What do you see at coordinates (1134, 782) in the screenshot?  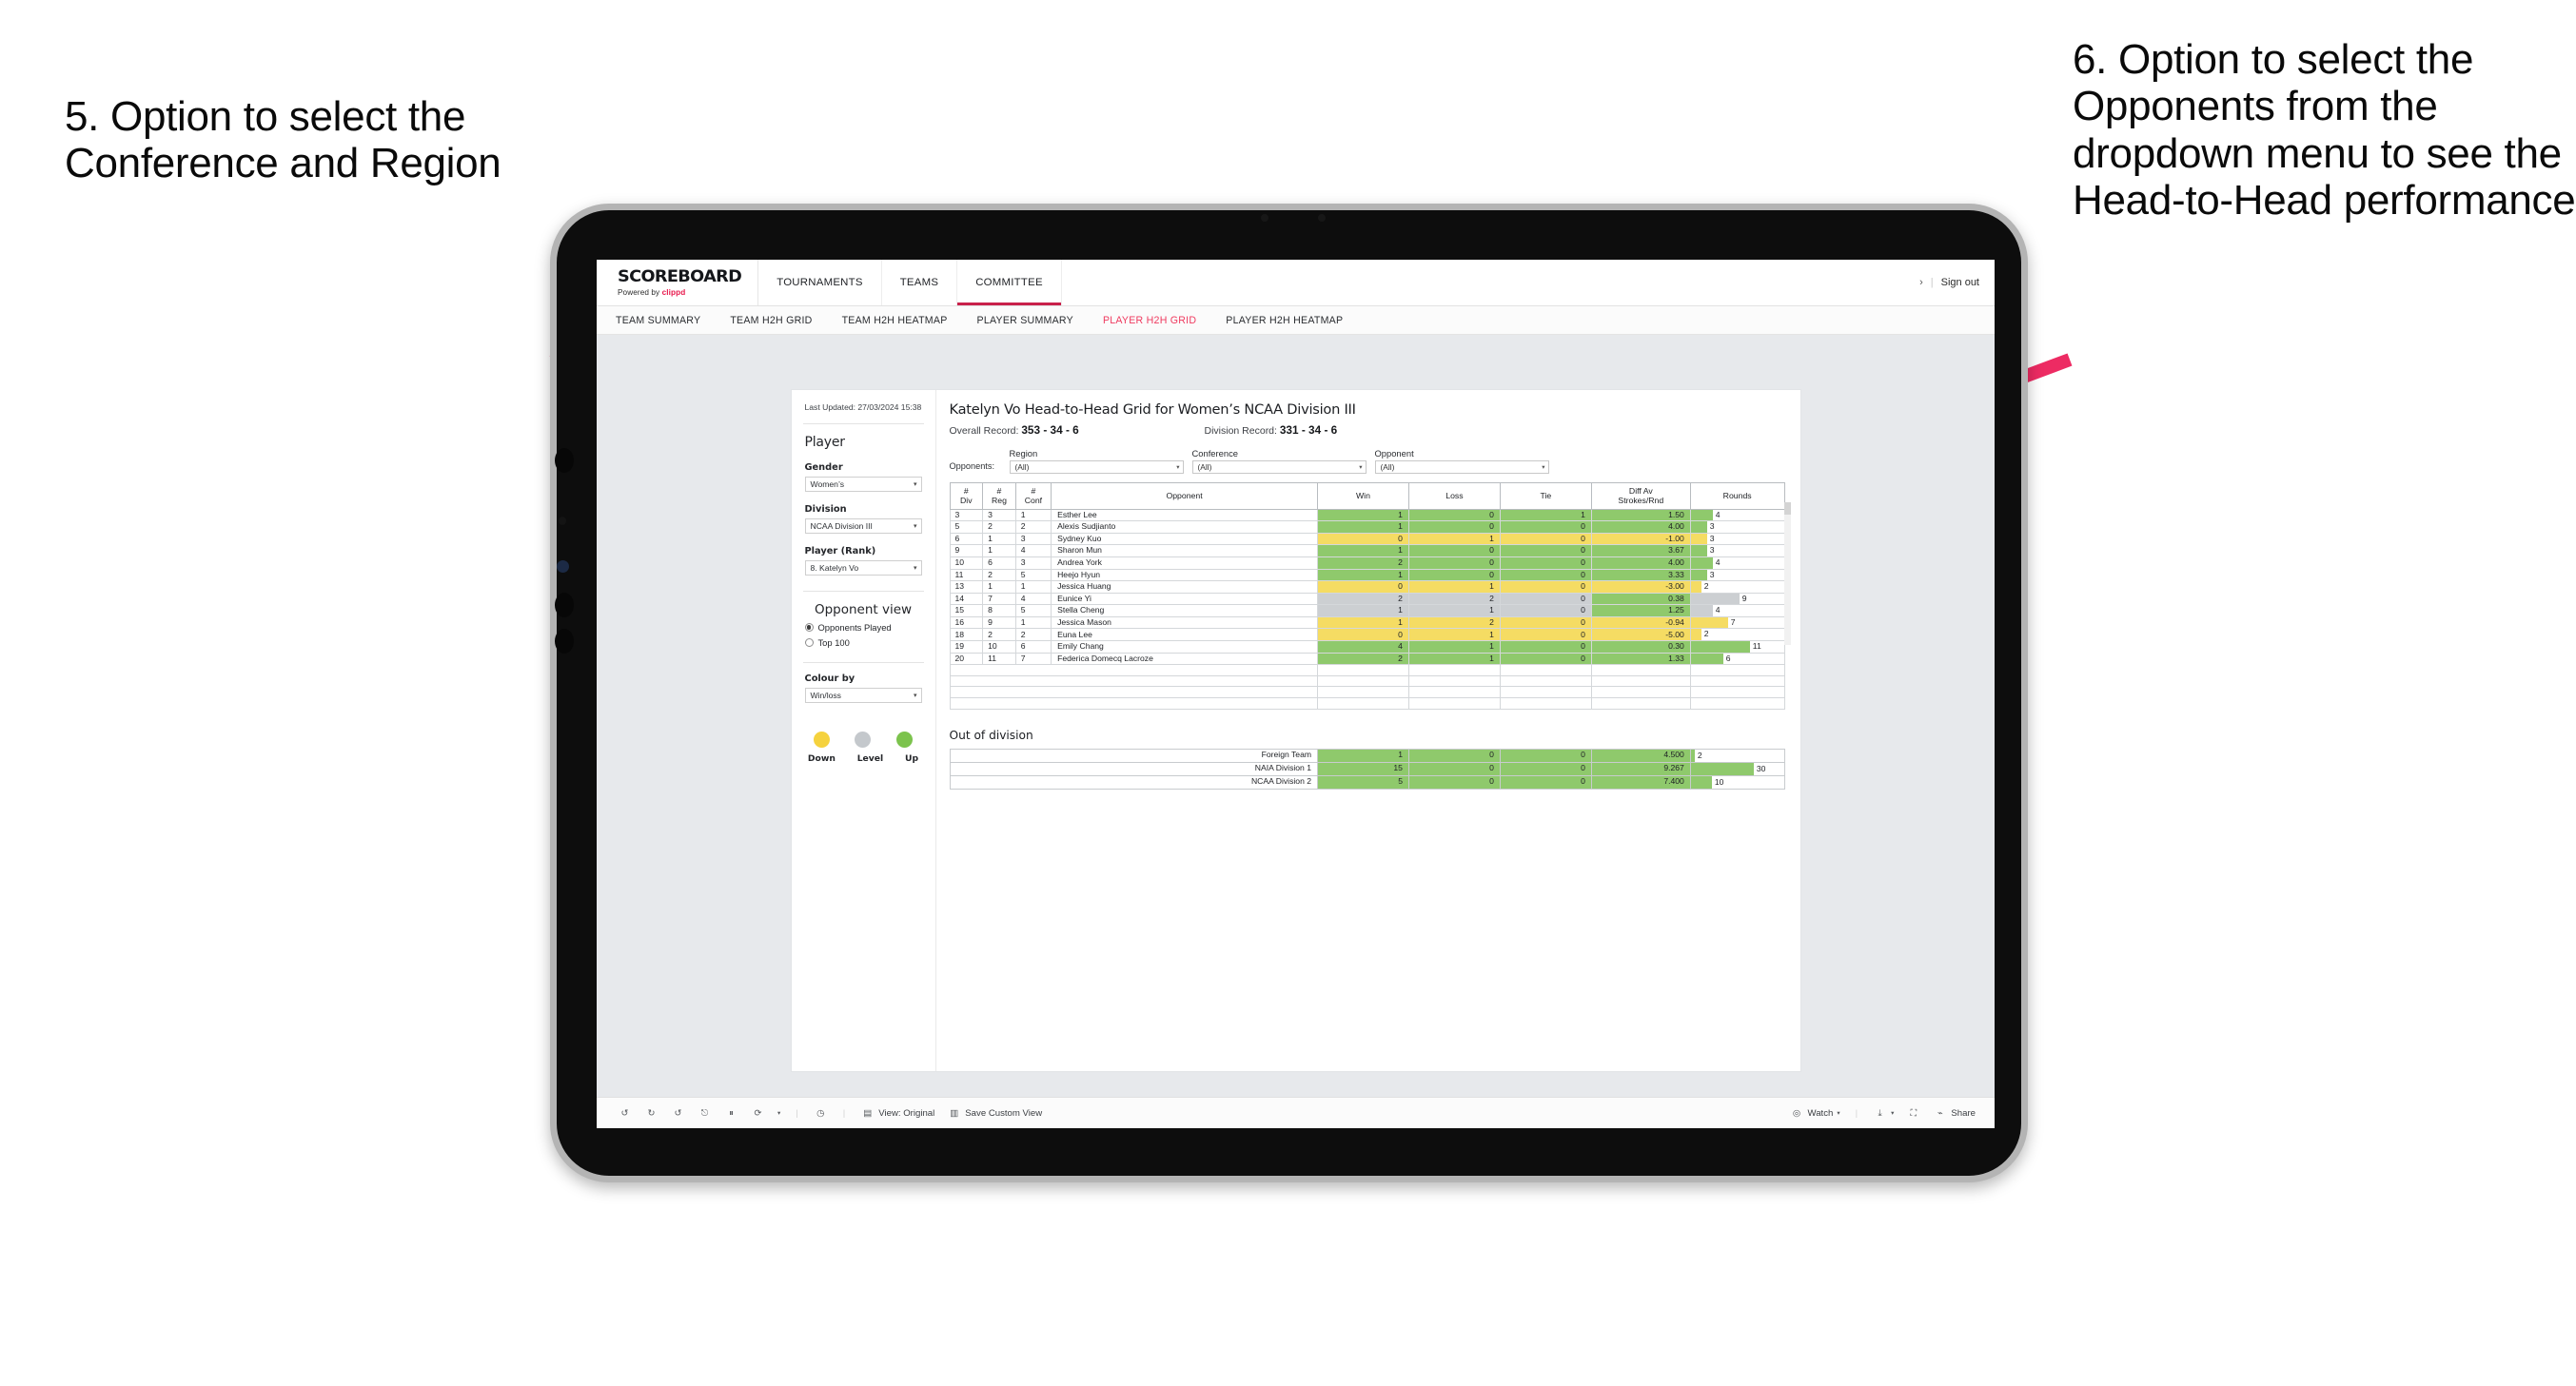 I see `cell-ood-name: NCAA Division 2` at bounding box center [1134, 782].